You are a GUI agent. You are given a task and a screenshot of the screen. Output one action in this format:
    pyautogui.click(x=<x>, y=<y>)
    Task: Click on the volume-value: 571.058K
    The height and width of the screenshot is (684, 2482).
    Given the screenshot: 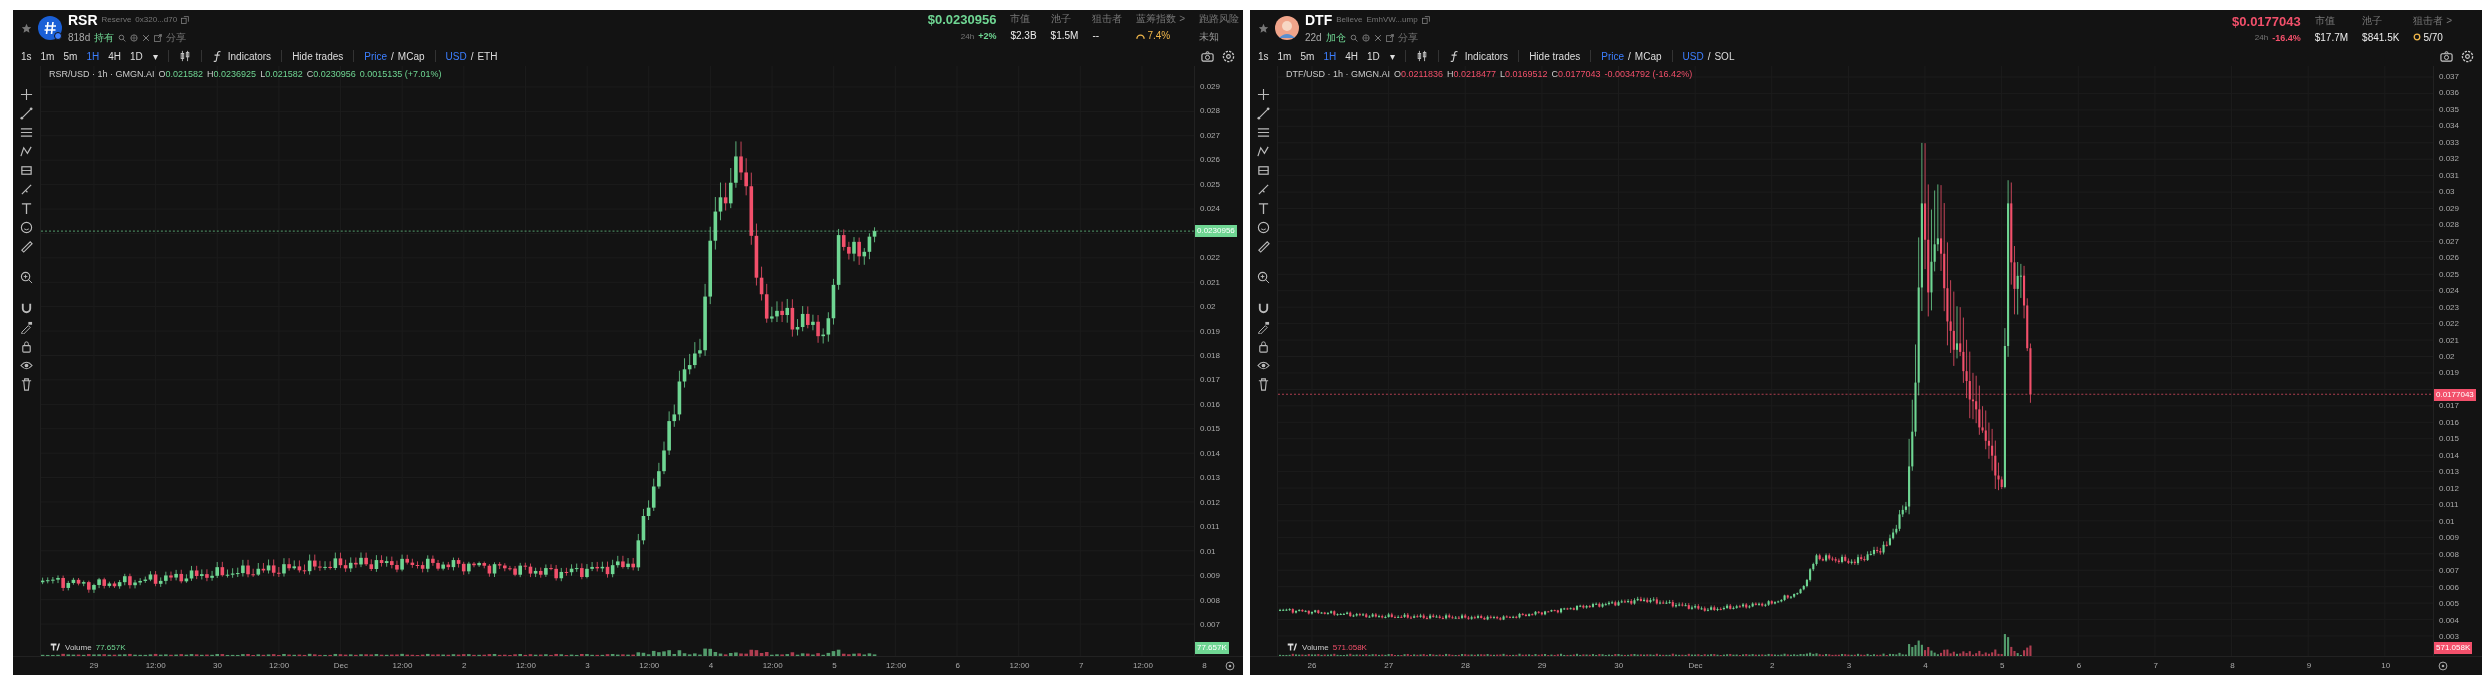 What is the action you would take?
    pyautogui.click(x=1349, y=647)
    